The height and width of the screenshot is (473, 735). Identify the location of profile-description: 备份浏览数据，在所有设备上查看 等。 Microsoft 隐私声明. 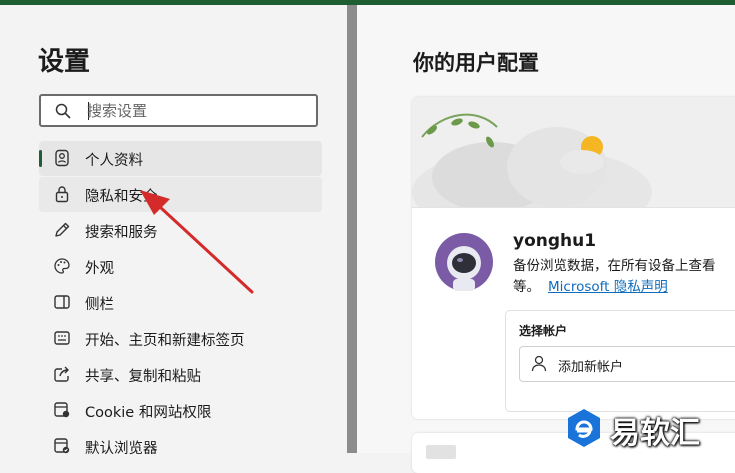
(624, 277).